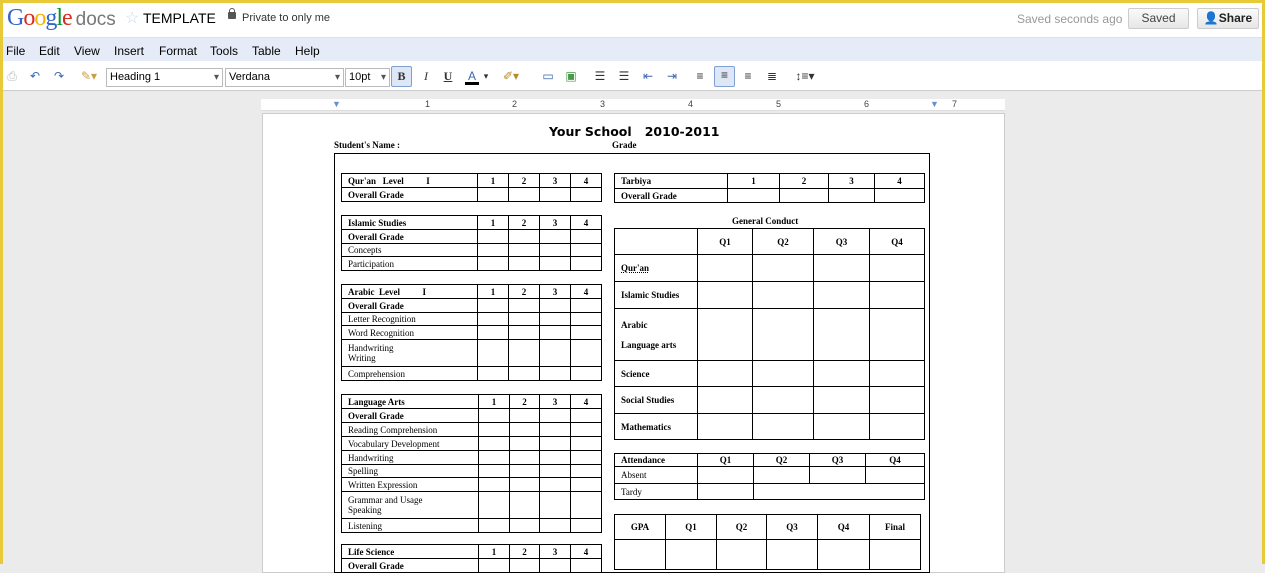 Image resolution: width=1265 pixels, height=573 pixels. Describe the element at coordinates (307, 51) in the screenshot. I see `menu-help: Help` at that location.